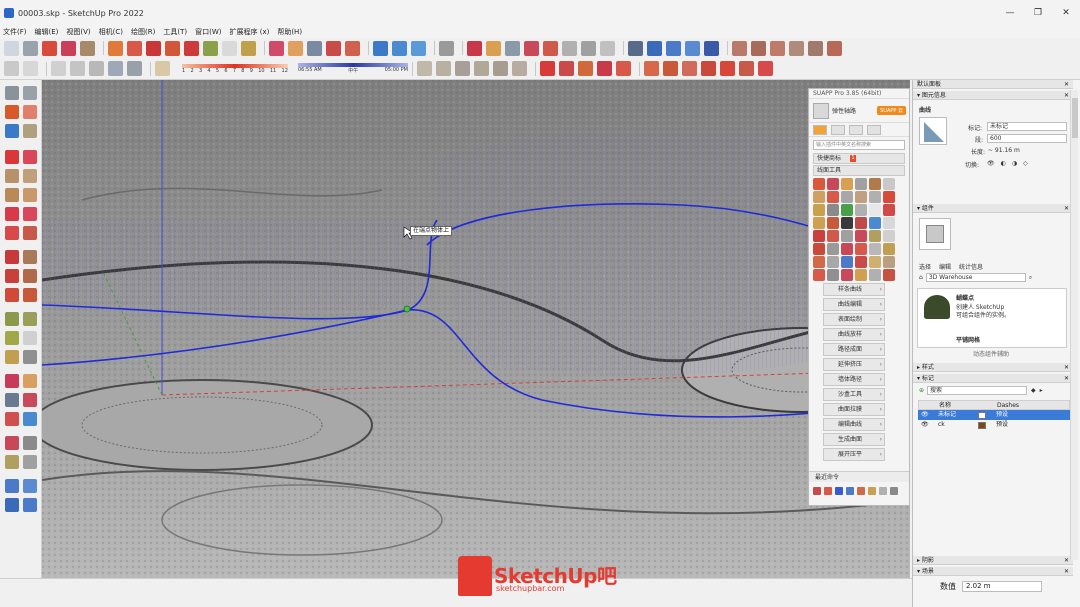  I want to click on cmd-curve-edit: 曲线编辑, so click(854, 304).